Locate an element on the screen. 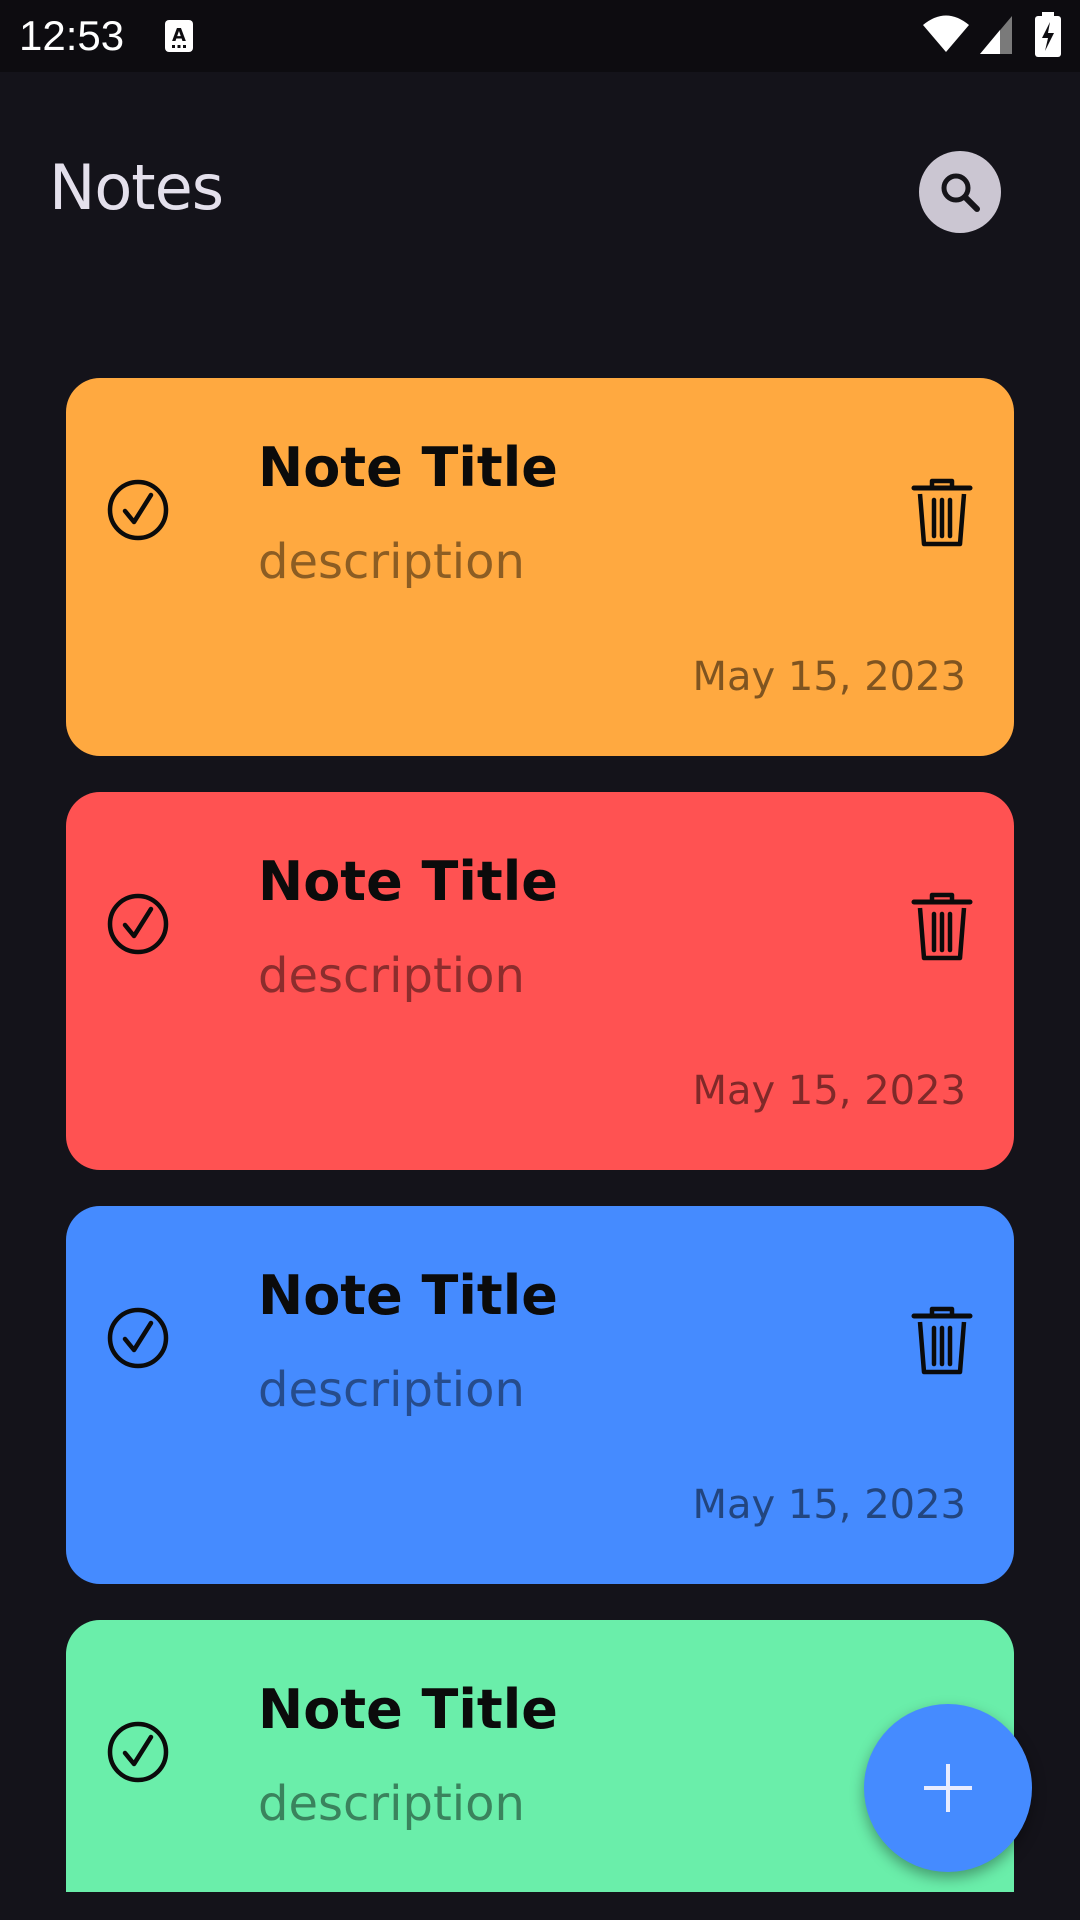  status-time: 12:53 is located at coordinates (72, 35).